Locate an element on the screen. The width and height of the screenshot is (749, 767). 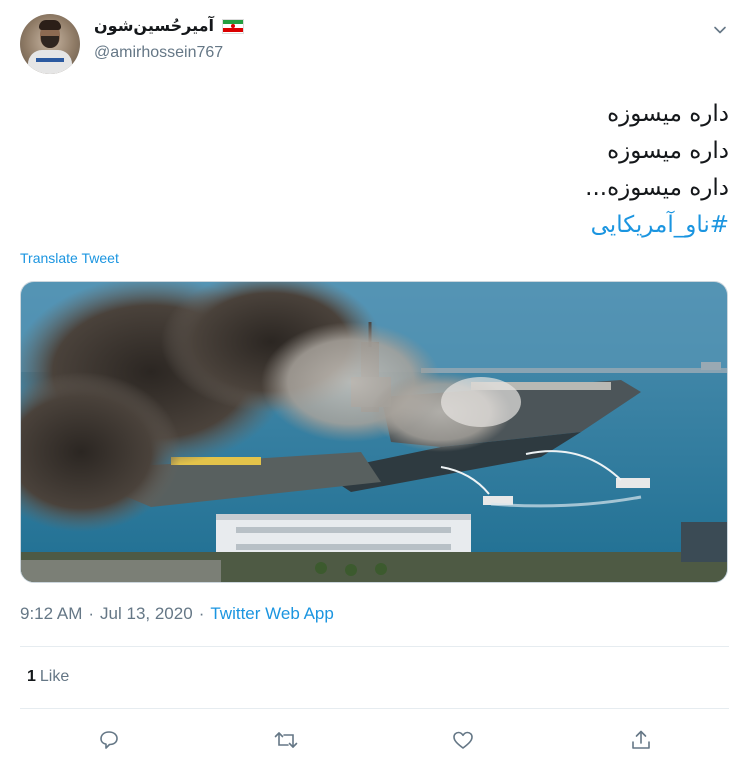
avatar-torso is located at coordinates (50, 62).